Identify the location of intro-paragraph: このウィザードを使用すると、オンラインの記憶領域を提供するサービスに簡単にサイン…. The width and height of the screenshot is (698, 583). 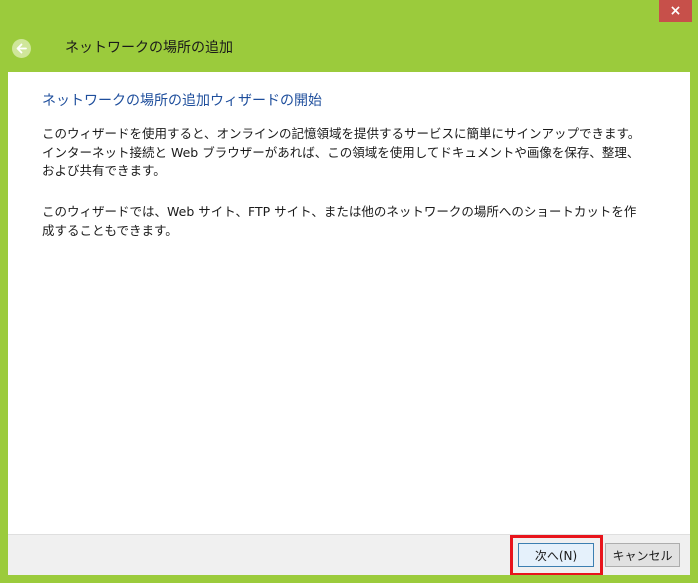
(352, 153).